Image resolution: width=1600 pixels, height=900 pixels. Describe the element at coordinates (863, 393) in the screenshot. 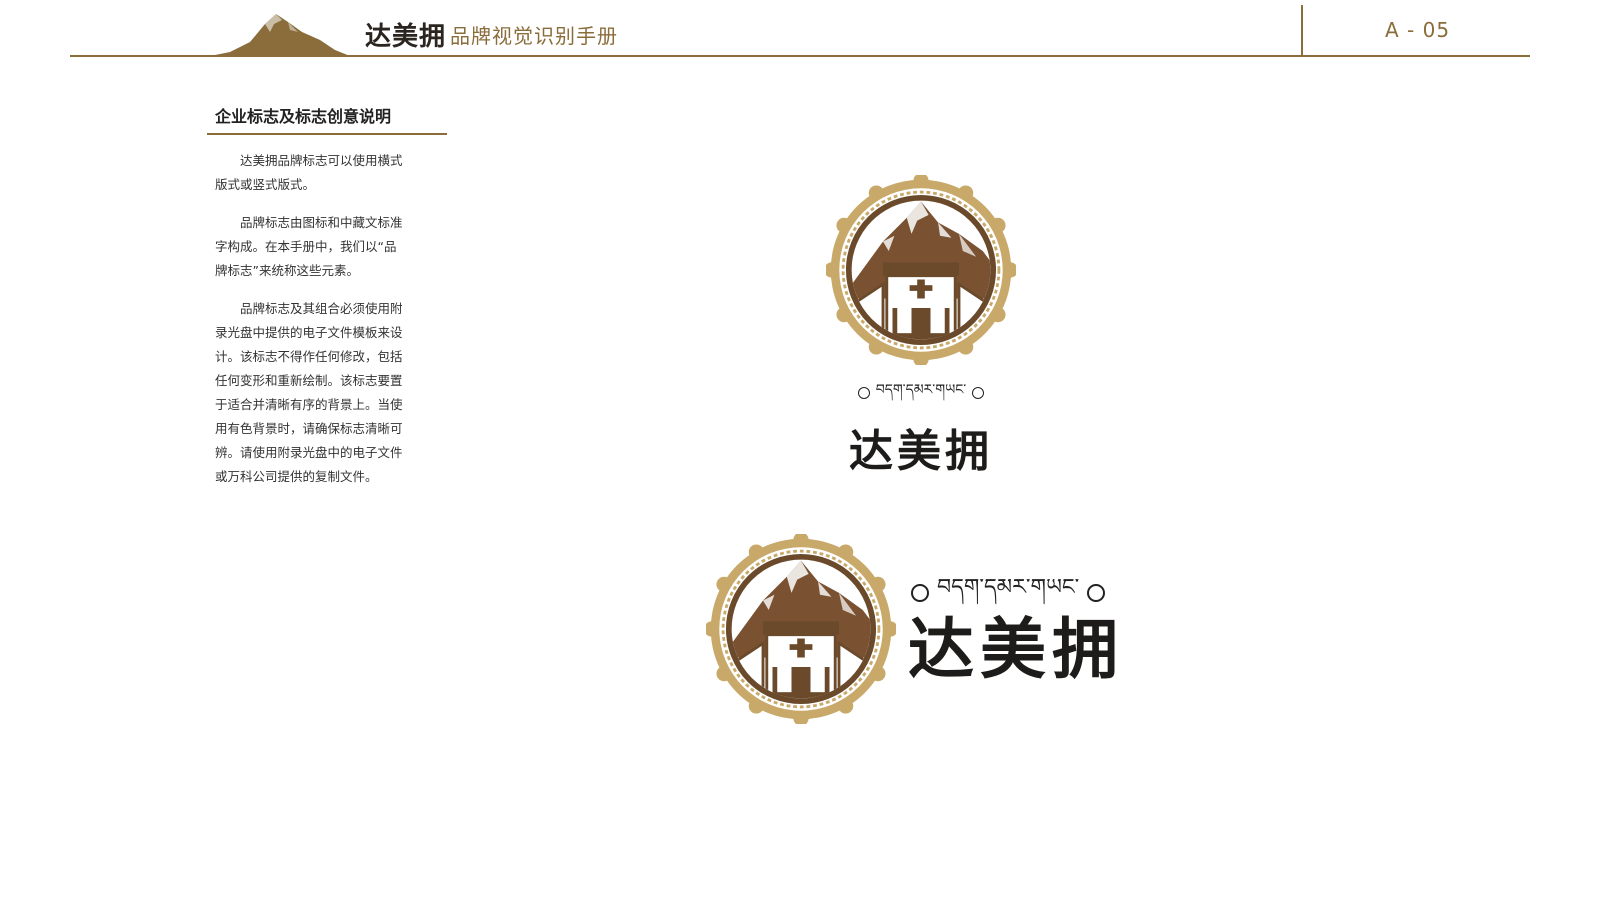

I see `vertical-tibetan-mark-left-icon` at that location.